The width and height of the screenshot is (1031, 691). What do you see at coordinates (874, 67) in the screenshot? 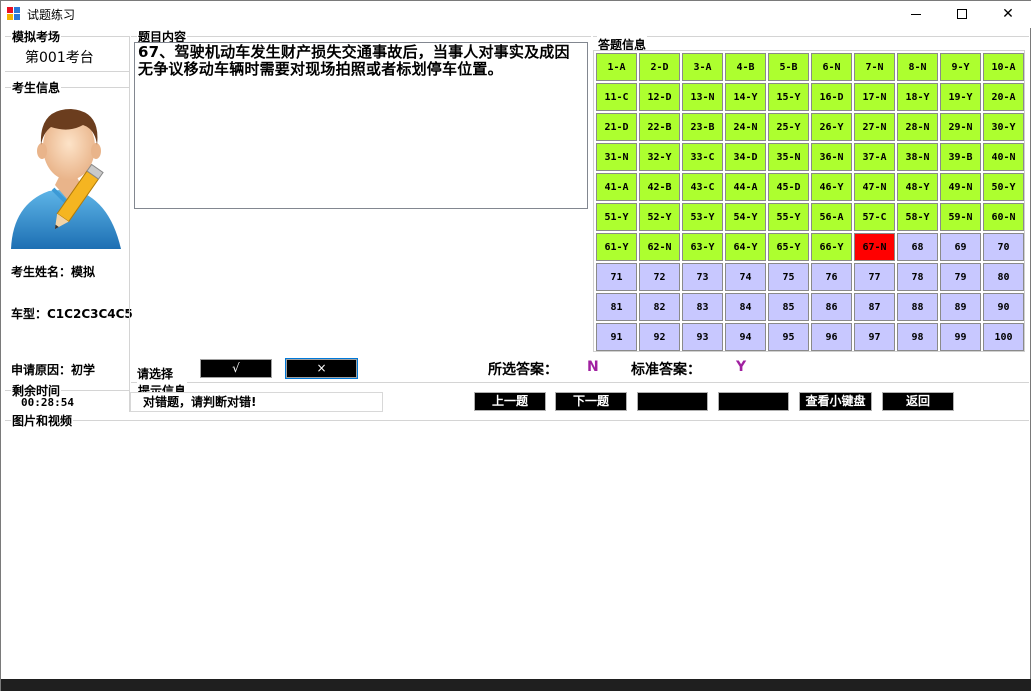
I see `grid-cell-7: 7-N` at bounding box center [874, 67].